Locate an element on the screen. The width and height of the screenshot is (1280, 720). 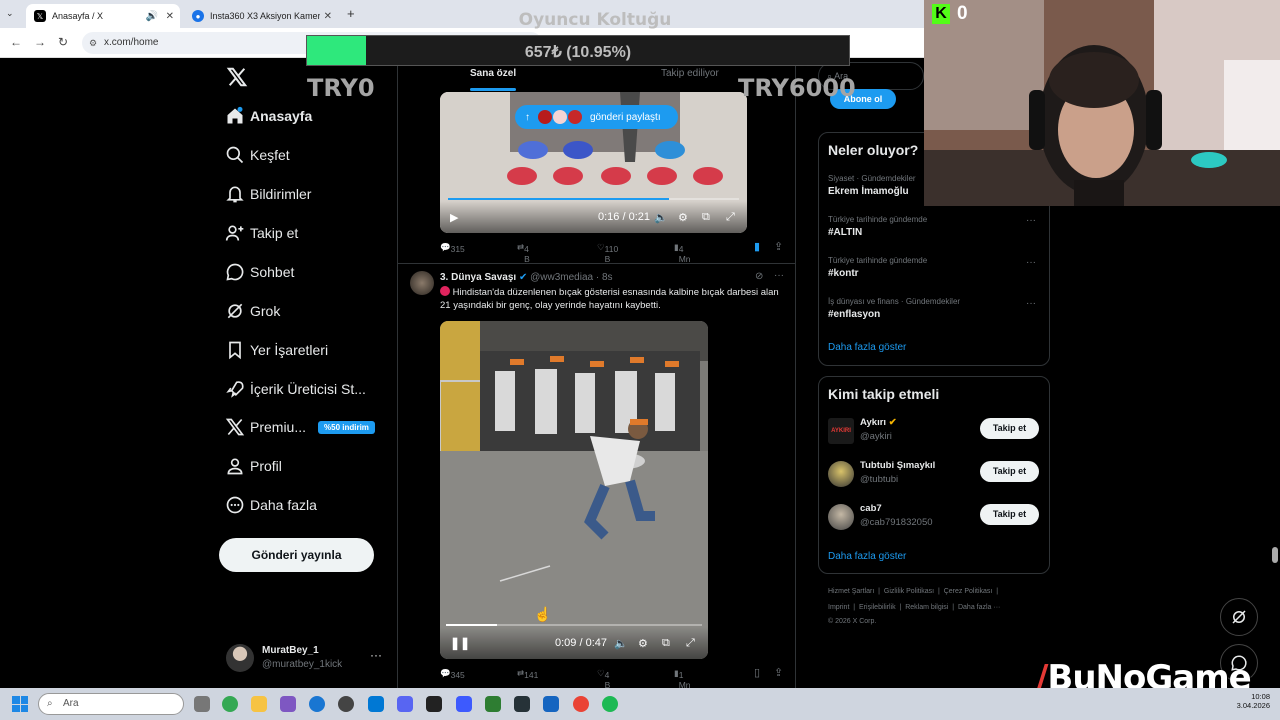
follow-name: cab7 is located at coordinates (871, 508).